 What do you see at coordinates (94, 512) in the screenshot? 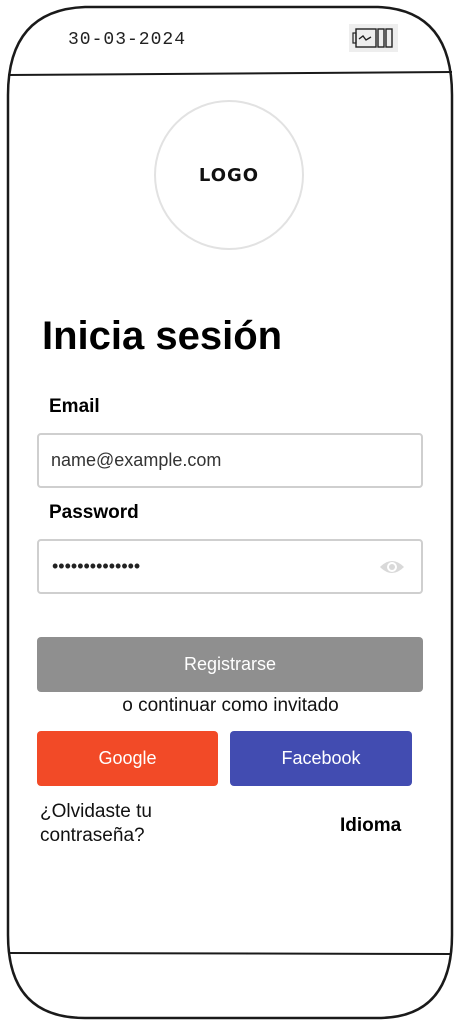
I see `password-label: Password` at bounding box center [94, 512].